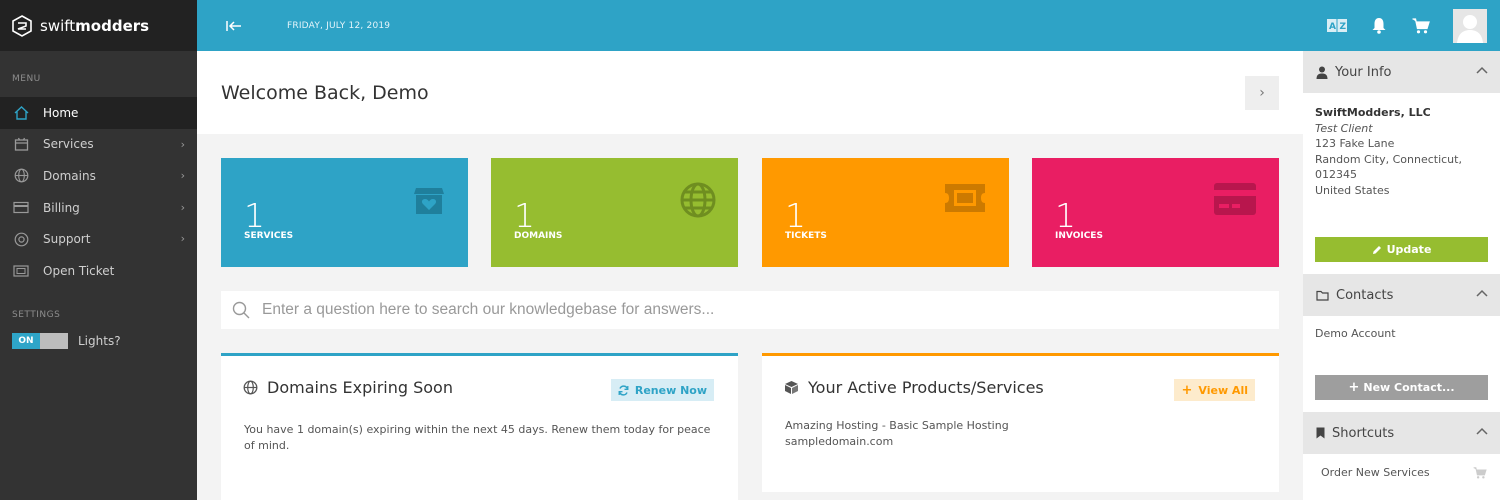 This screenshot has width=1500, height=500. What do you see at coordinates (79, 270) in the screenshot?
I see `sidebar-item-label: Open Ticket` at bounding box center [79, 270].